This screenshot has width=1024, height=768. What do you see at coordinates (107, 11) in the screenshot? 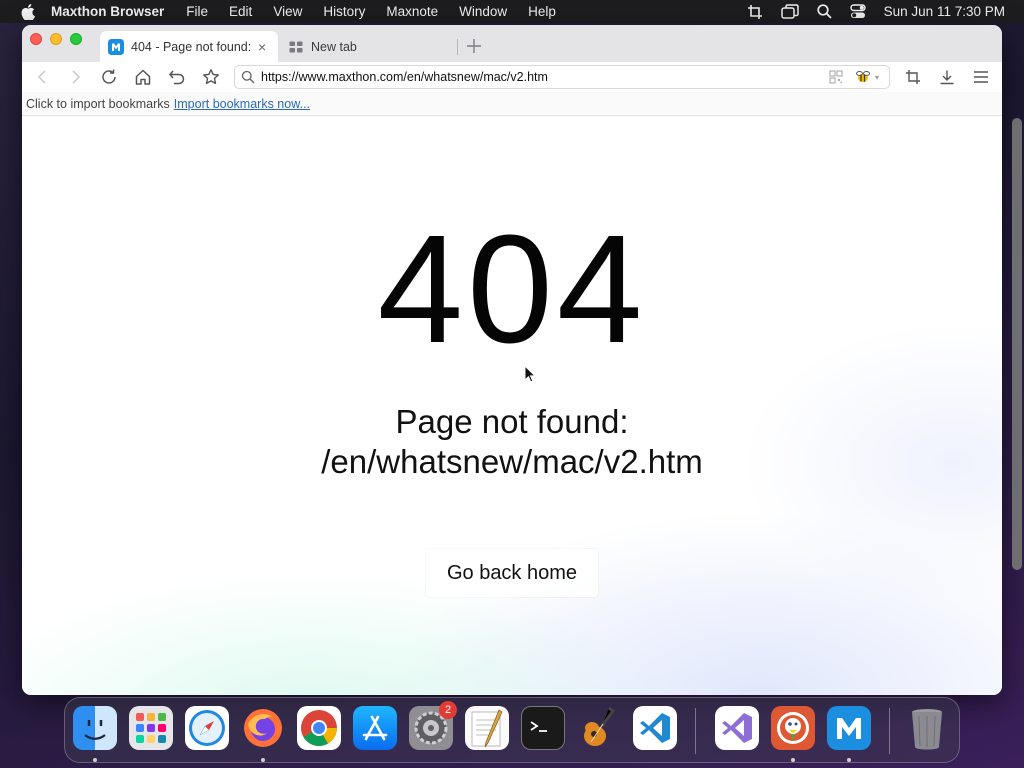
I see `app-name-menu: Maxthon Browser` at bounding box center [107, 11].